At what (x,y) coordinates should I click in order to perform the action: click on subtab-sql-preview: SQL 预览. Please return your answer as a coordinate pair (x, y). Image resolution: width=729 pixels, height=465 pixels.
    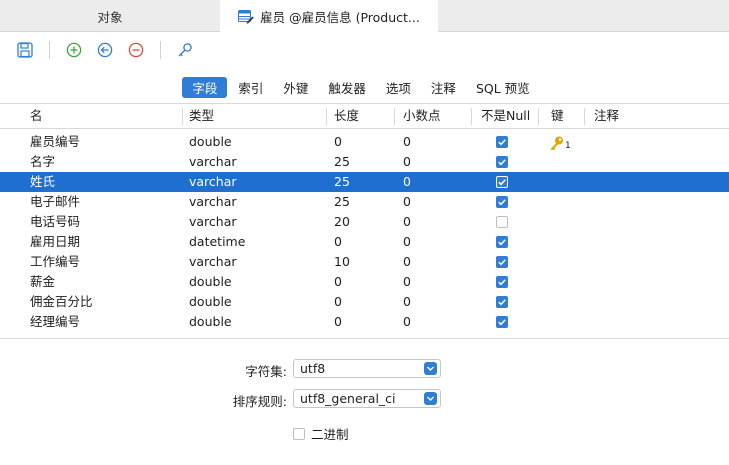
    Looking at the image, I should click on (503, 87).